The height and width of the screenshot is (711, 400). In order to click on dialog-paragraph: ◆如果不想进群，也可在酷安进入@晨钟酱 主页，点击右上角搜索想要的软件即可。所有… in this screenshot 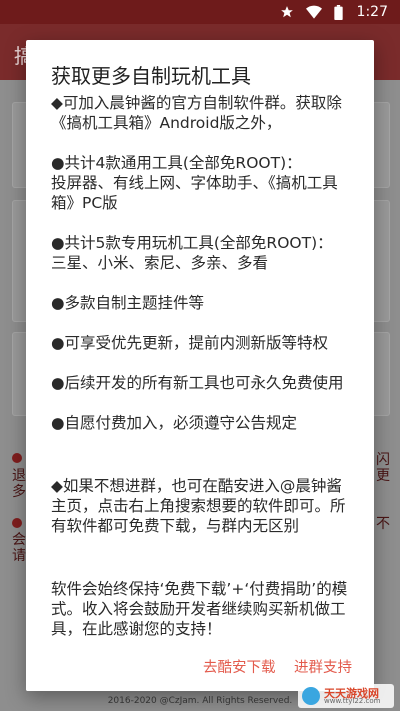, I will do `click(199, 506)`.